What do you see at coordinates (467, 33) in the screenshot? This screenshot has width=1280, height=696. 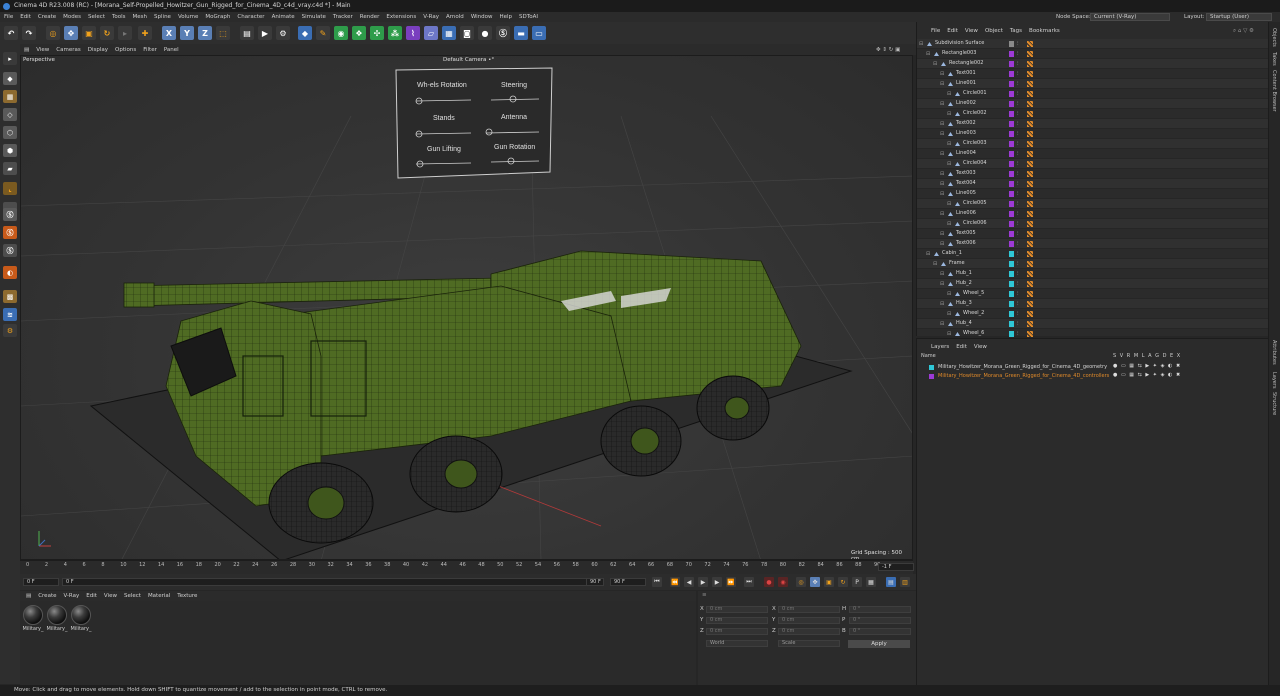 I see `camera-icon: ◙` at bounding box center [467, 33].